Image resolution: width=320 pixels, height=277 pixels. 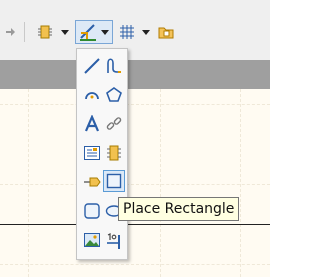 I want to click on polygon-icon, so click(x=114, y=95).